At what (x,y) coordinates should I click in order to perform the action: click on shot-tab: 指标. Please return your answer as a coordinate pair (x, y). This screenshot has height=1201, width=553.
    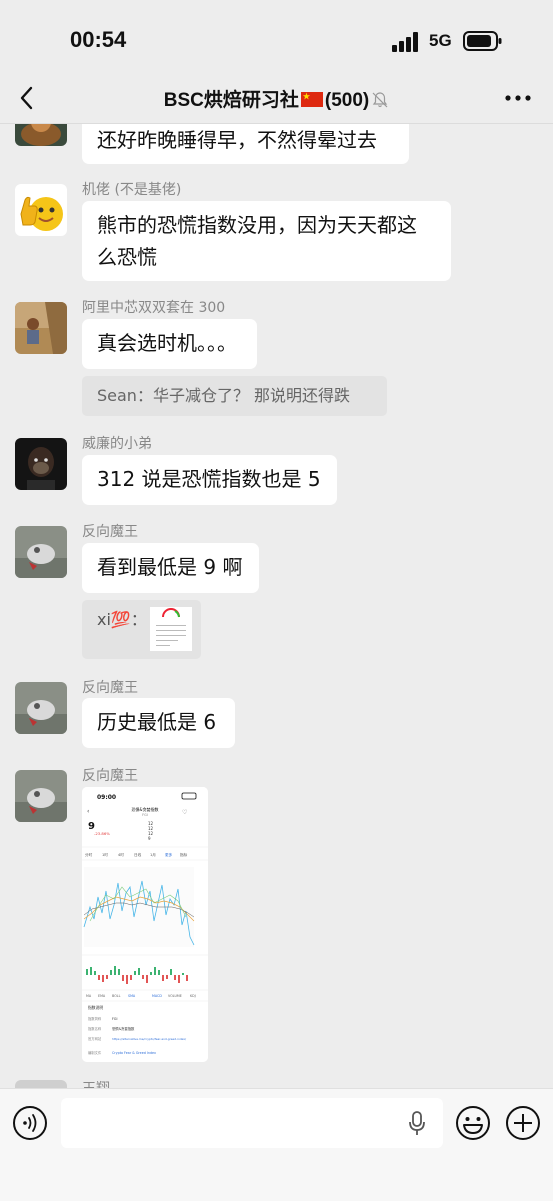
    Looking at the image, I should click on (184, 854).